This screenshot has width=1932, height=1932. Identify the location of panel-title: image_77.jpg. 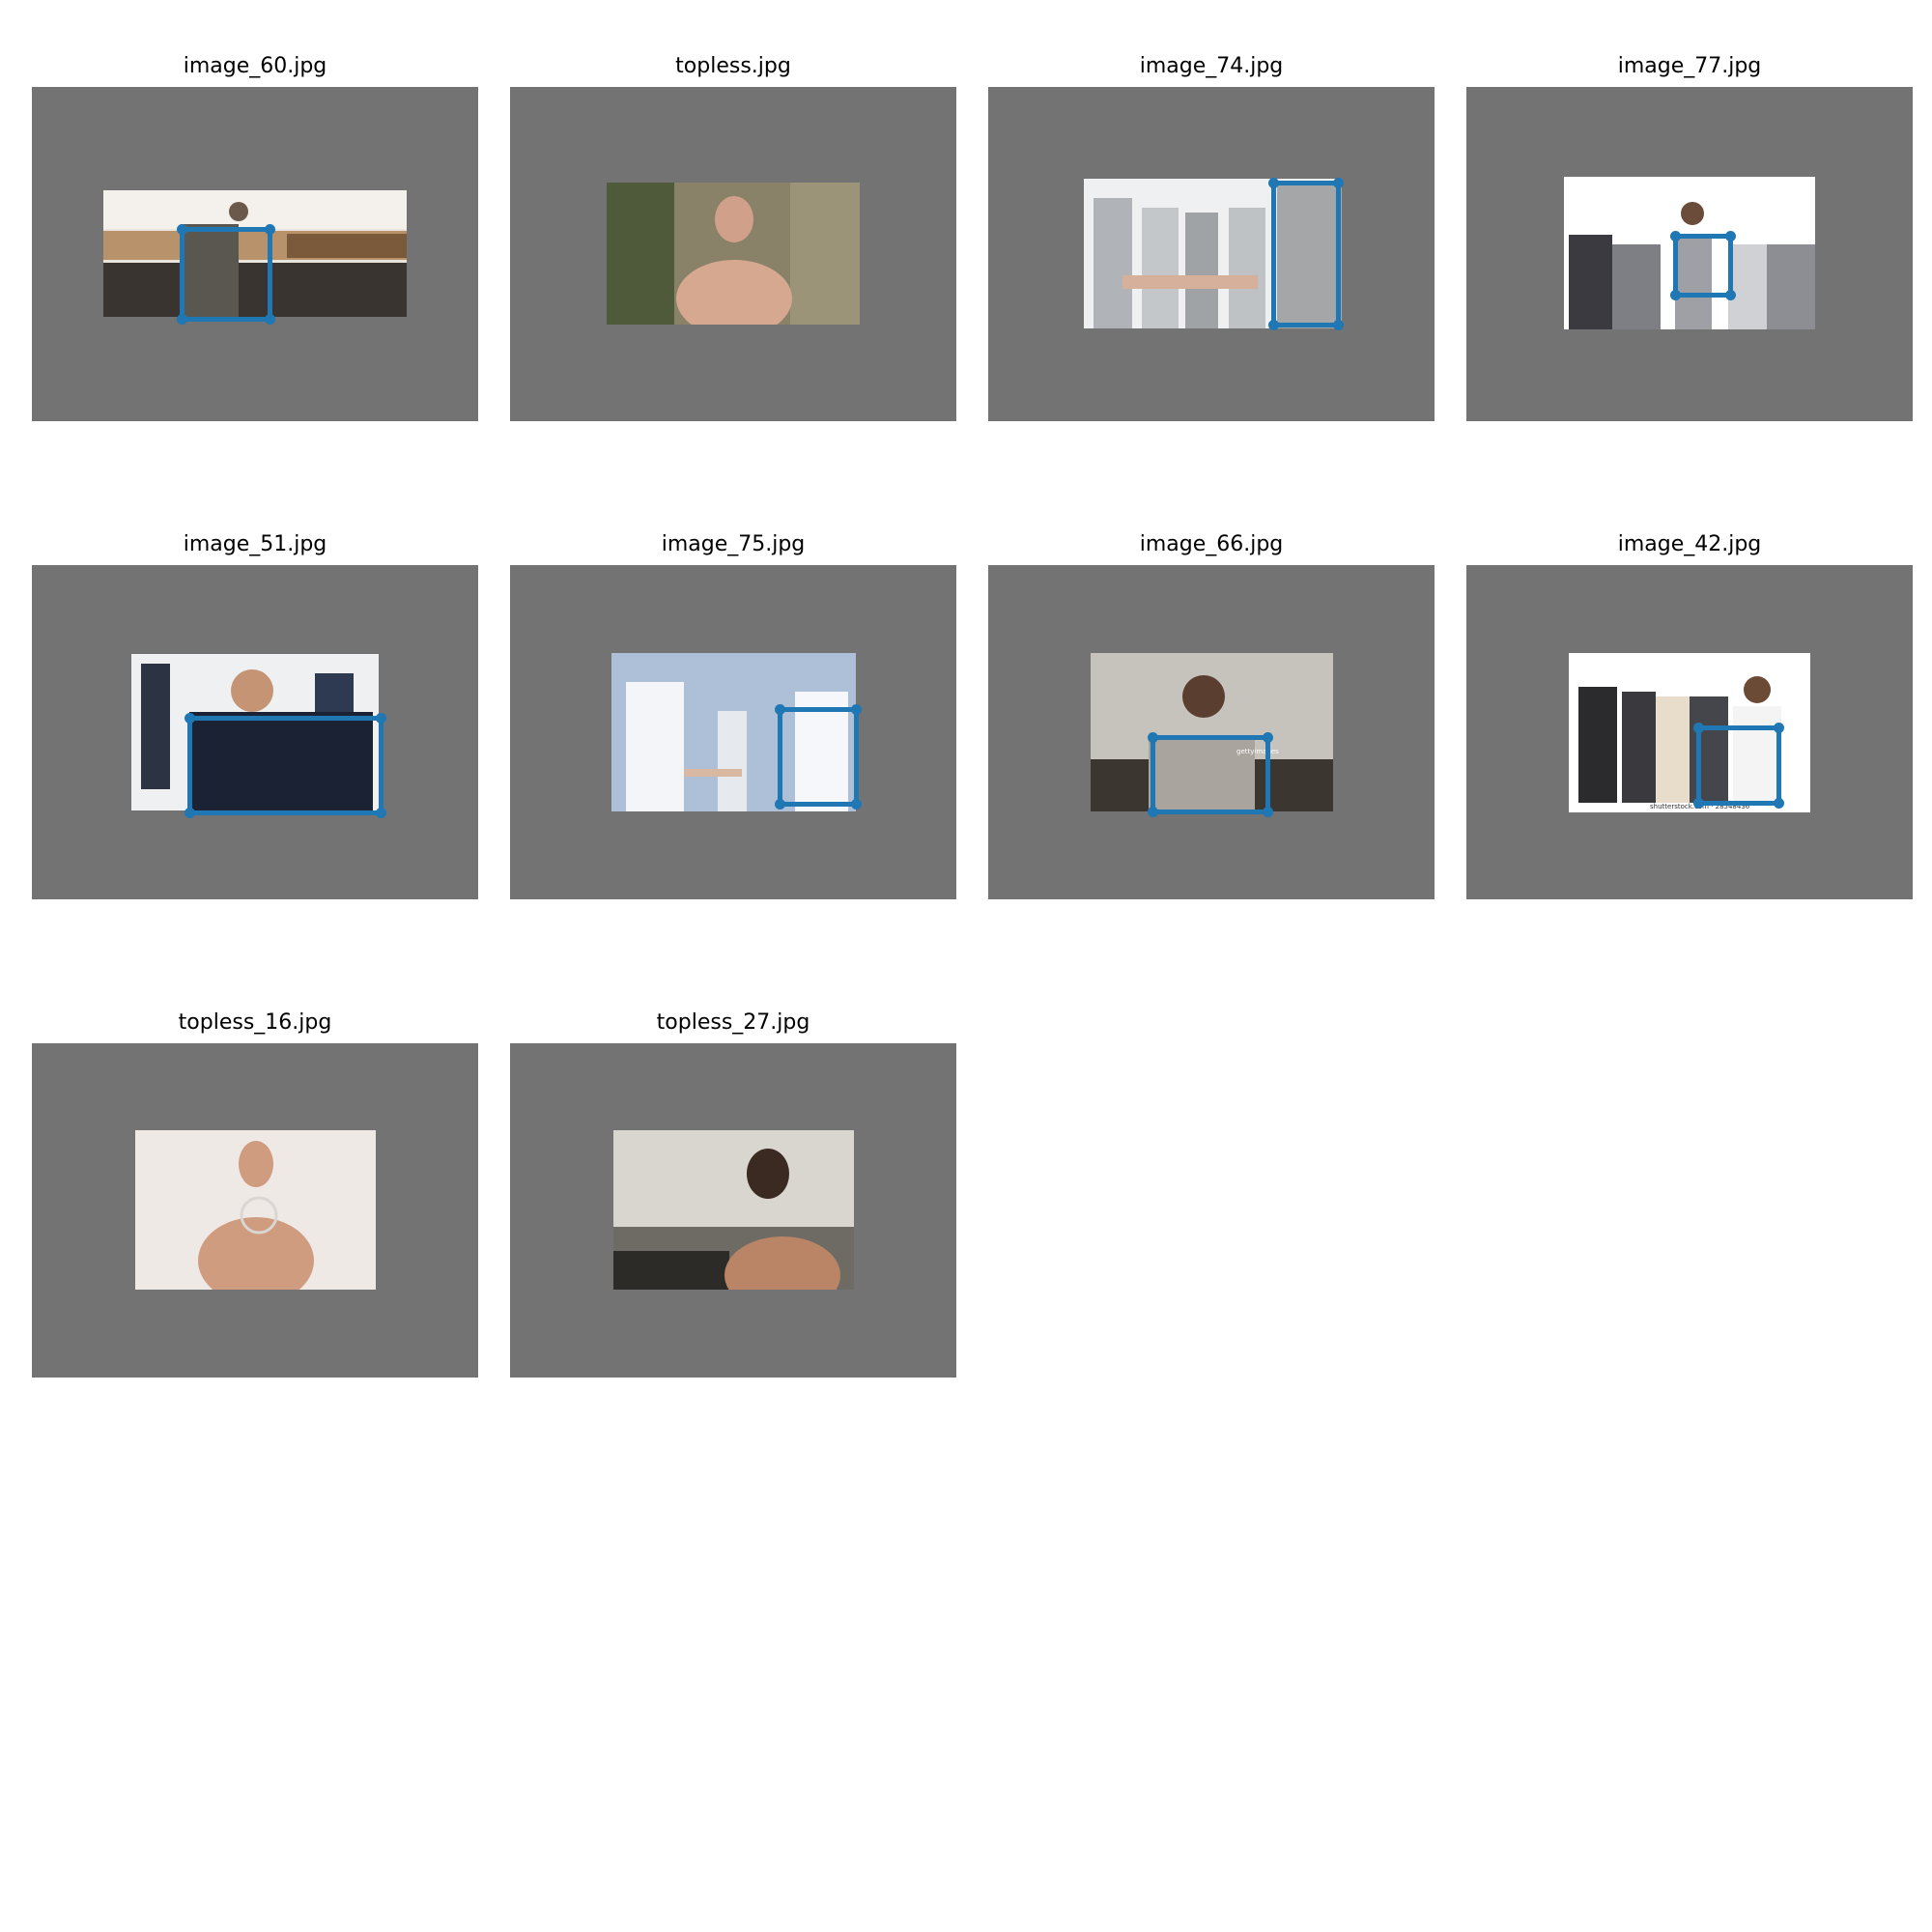
(1689, 66).